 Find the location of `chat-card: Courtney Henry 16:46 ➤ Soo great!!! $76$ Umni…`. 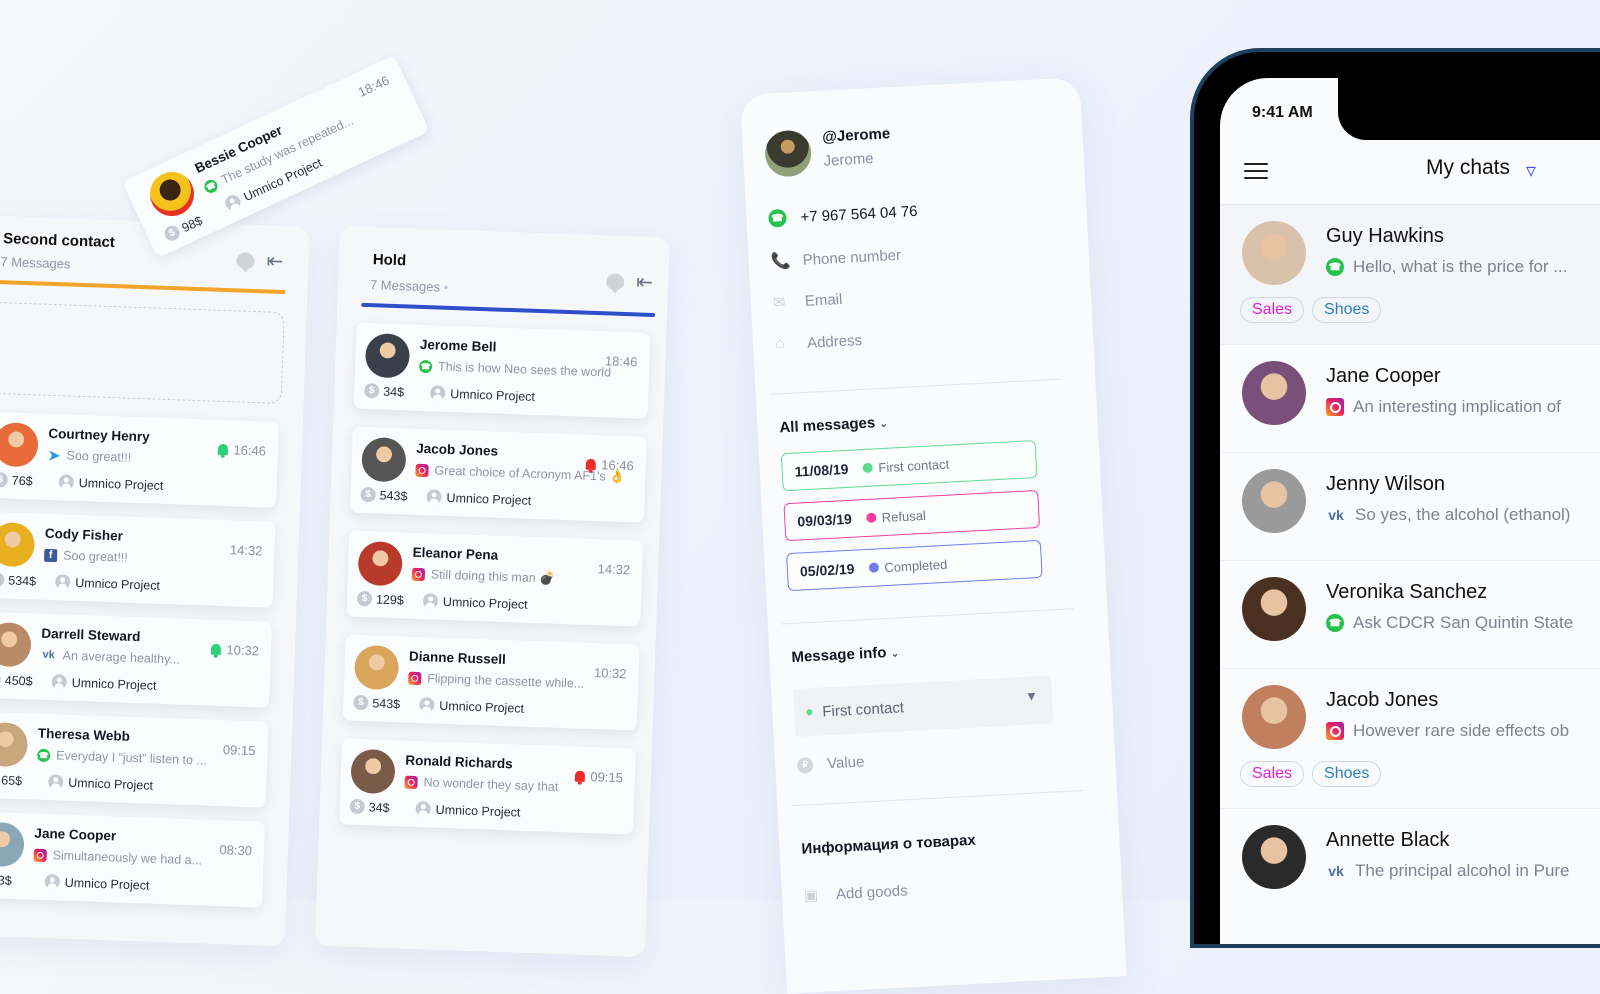

chat-card: Courtney Henry 16:46 ➤ Soo great!!! $76$ Umni… is located at coordinates (139, 459).